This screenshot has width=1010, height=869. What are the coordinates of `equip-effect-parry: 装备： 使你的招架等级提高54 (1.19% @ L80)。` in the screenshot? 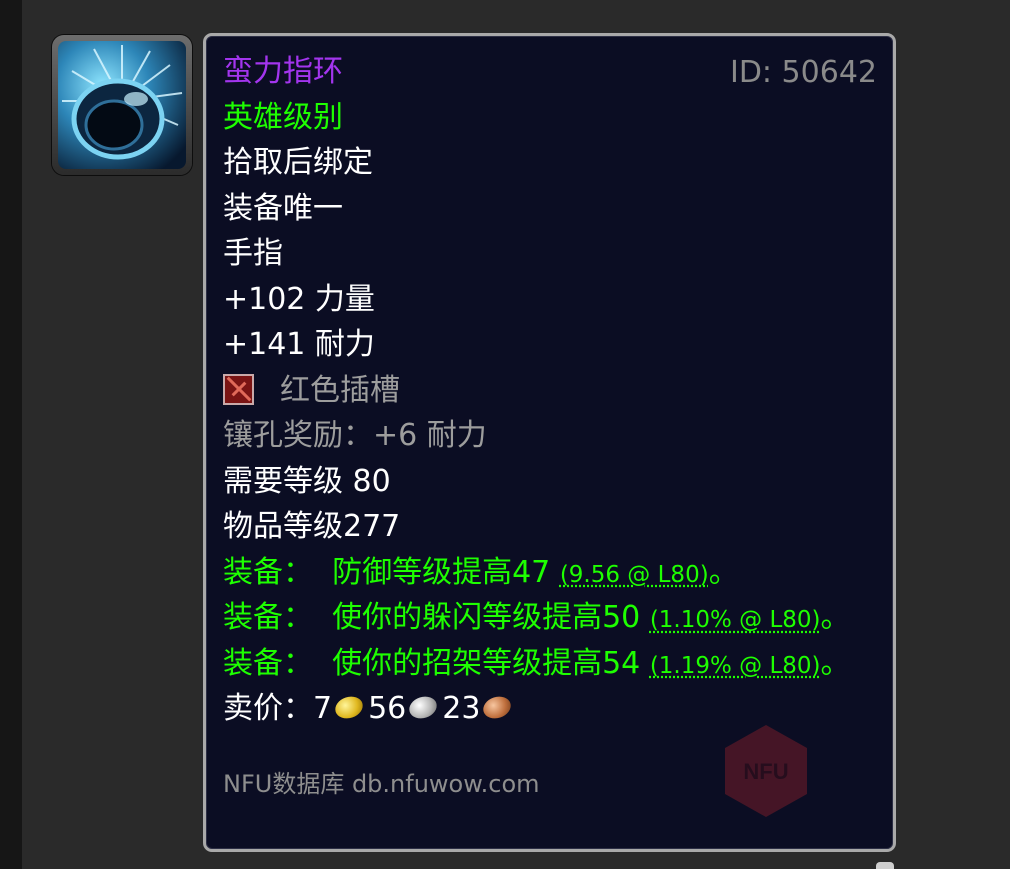 It's located at (550, 669).